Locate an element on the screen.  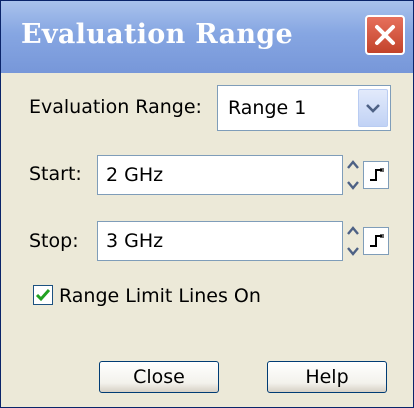
stop-step-button is located at coordinates (376, 241).